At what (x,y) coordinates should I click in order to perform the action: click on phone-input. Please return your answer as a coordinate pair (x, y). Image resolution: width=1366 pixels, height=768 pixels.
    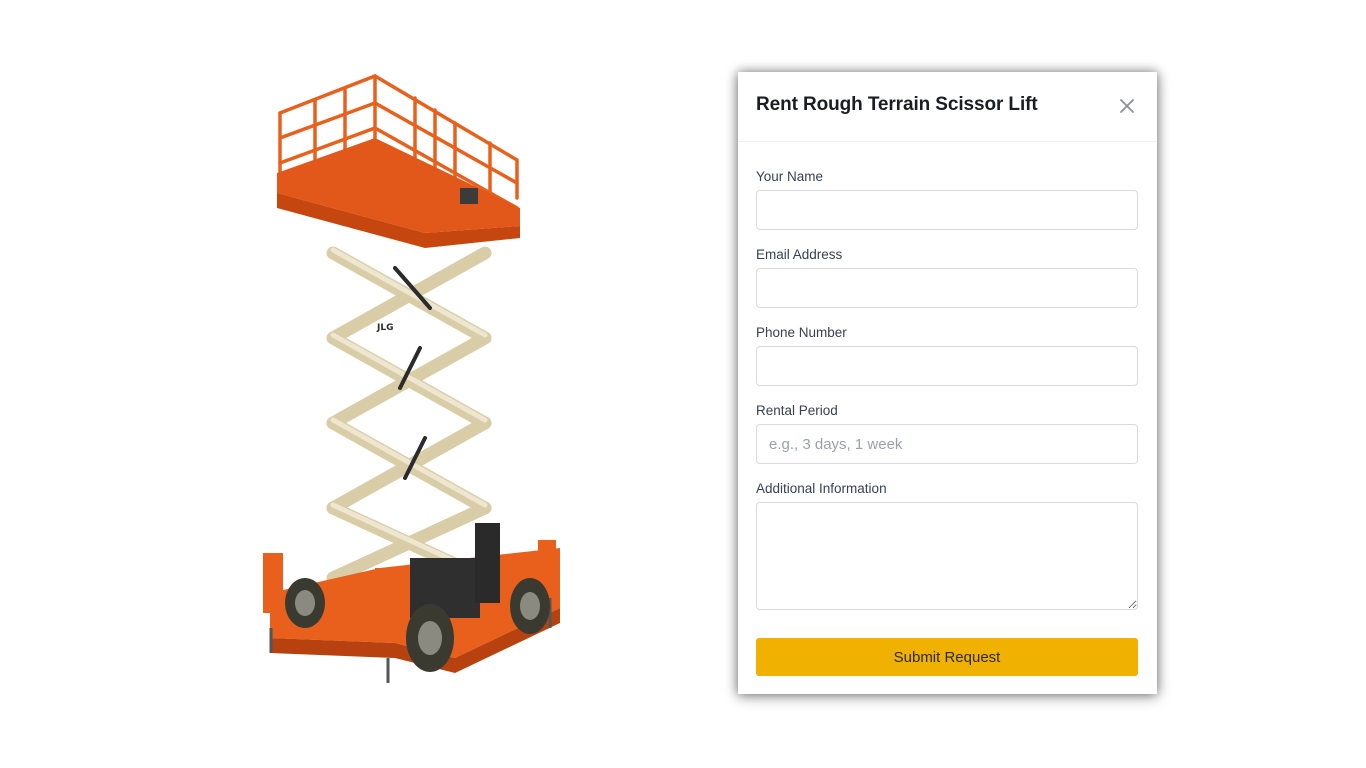
    Looking at the image, I should click on (947, 366).